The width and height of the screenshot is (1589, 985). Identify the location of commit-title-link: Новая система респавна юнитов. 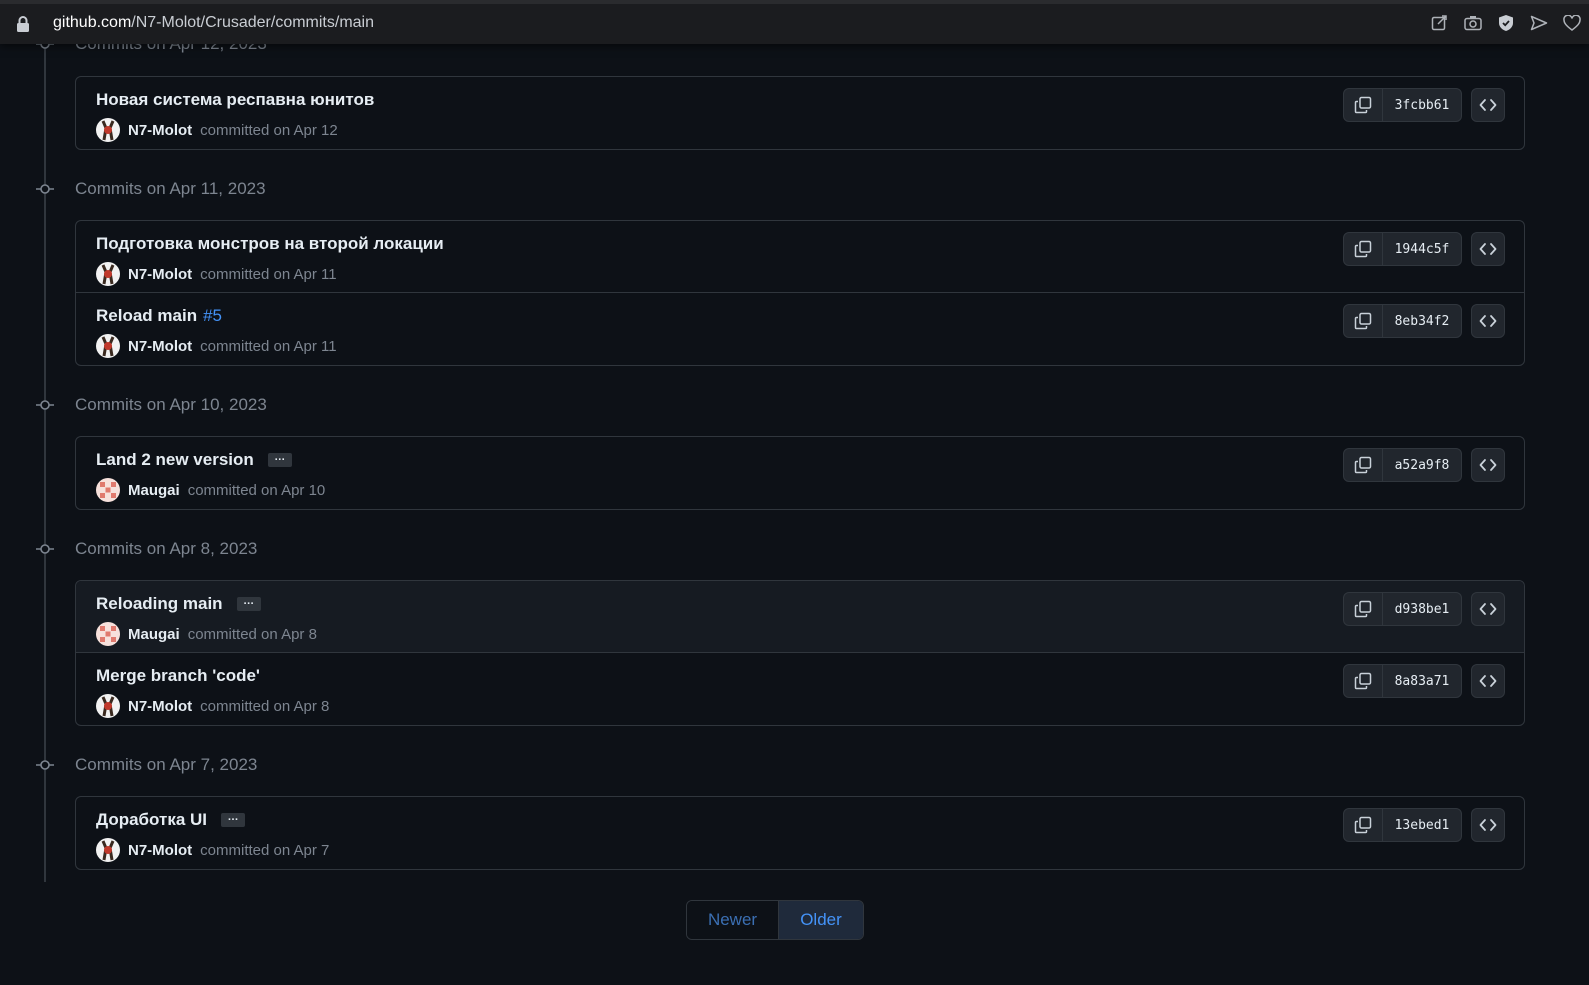
(235, 100).